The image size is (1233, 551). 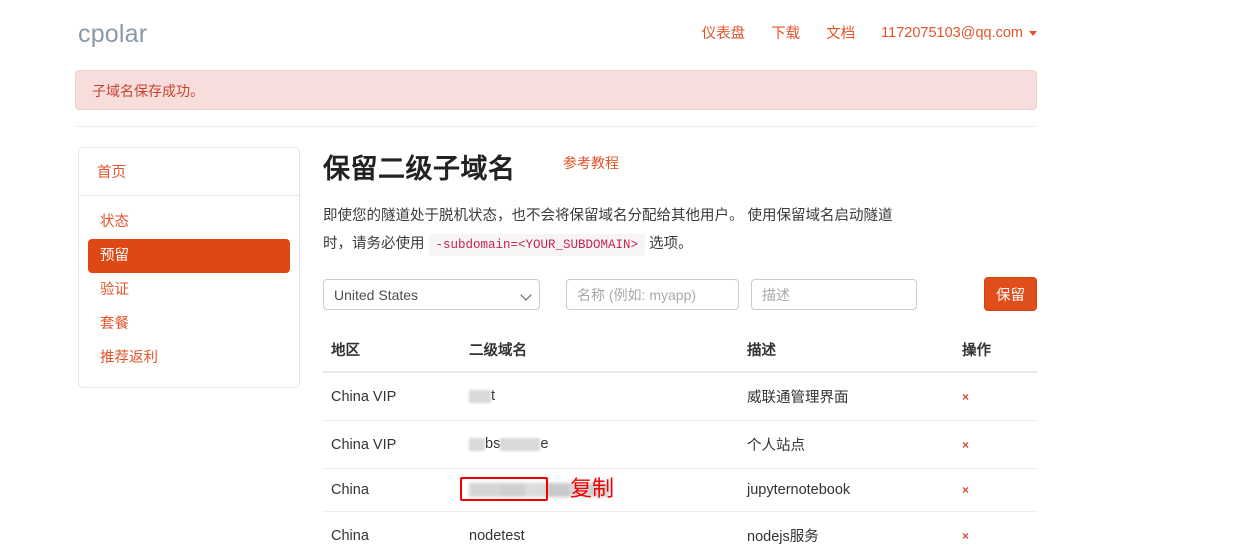 I want to click on reserve-form: United States China China VIP 保留, so click(x=680, y=295).